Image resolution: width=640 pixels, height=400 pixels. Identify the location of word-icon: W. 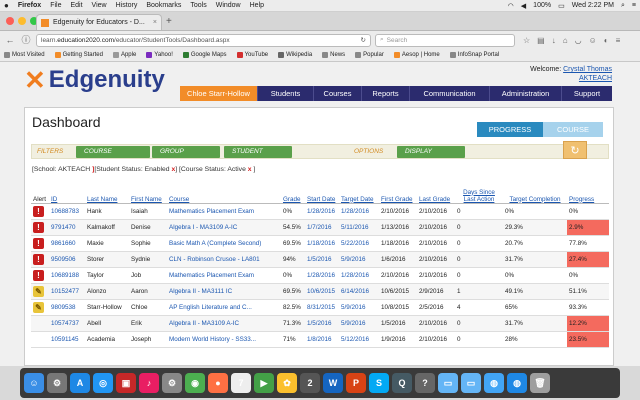
(333, 383).